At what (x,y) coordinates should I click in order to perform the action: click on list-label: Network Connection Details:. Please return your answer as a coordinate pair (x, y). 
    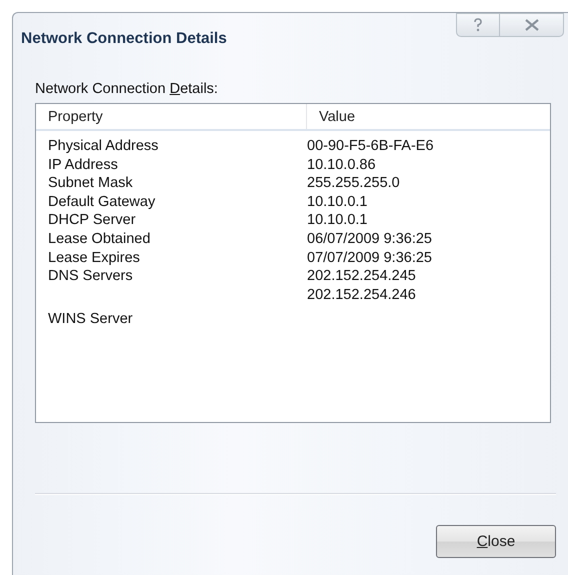
    Looking at the image, I should click on (127, 89).